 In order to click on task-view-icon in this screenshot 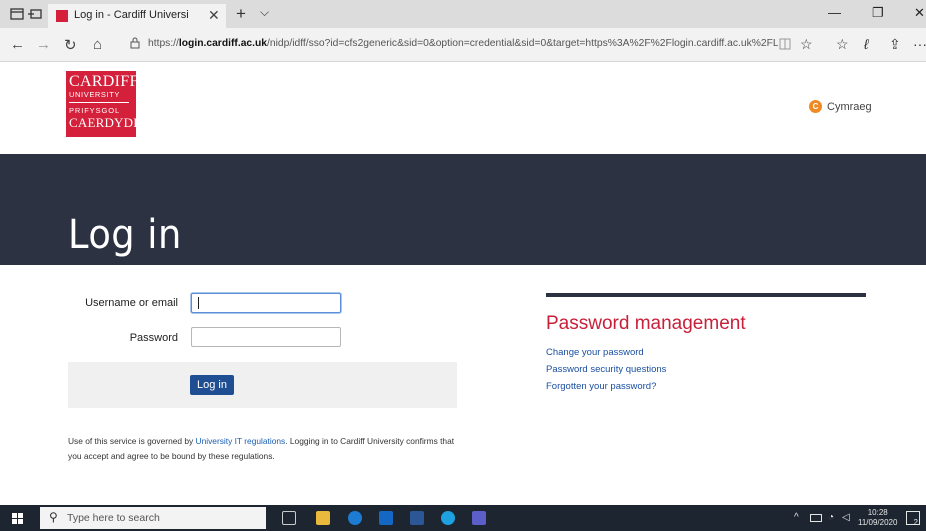, I will do `click(289, 518)`.